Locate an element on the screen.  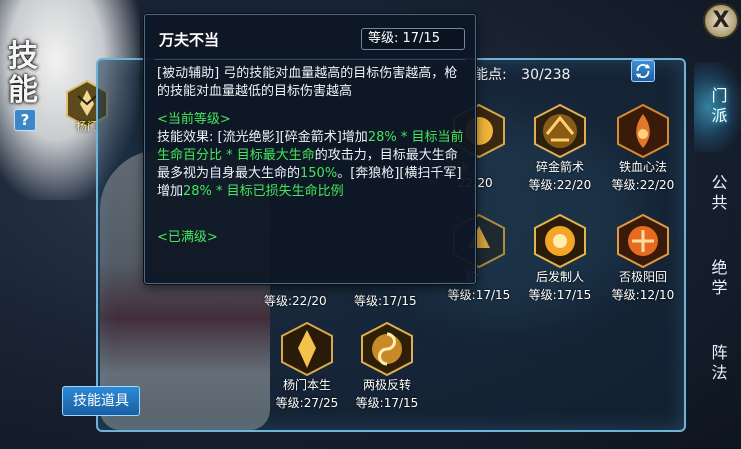
screen-title: 技能 is located at coordinates (23, 73).